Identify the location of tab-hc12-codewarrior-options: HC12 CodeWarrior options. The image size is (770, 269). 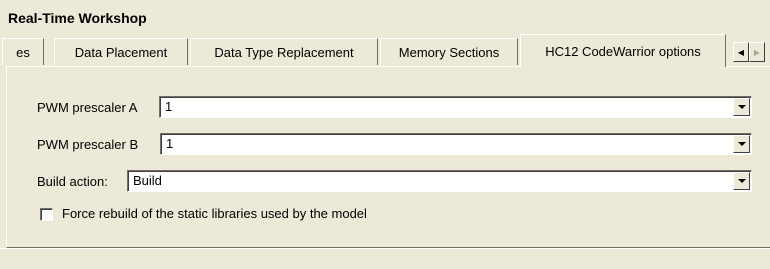
(623, 50).